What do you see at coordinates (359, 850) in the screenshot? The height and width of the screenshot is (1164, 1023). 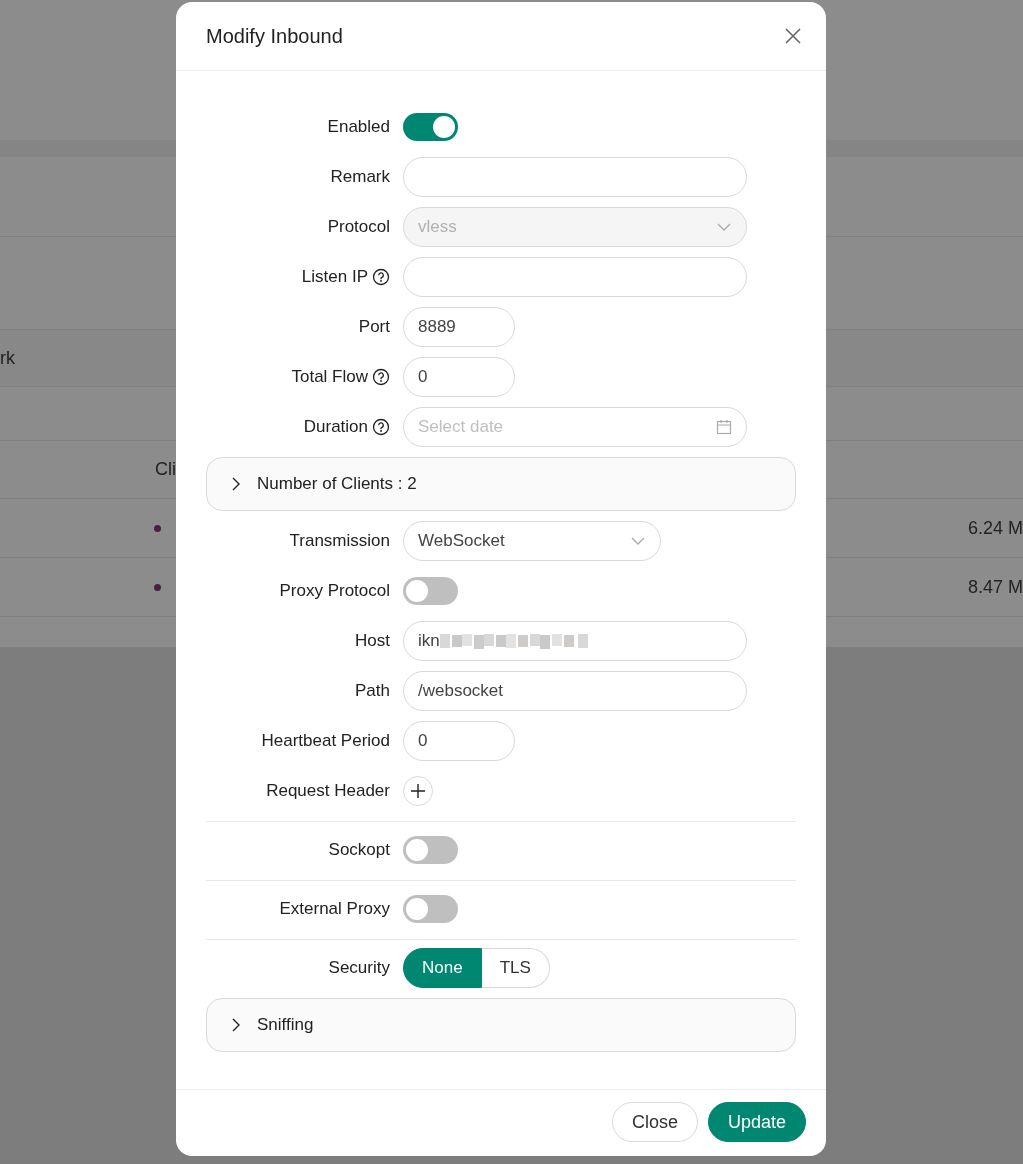 I see `field-label: Sockopt` at bounding box center [359, 850].